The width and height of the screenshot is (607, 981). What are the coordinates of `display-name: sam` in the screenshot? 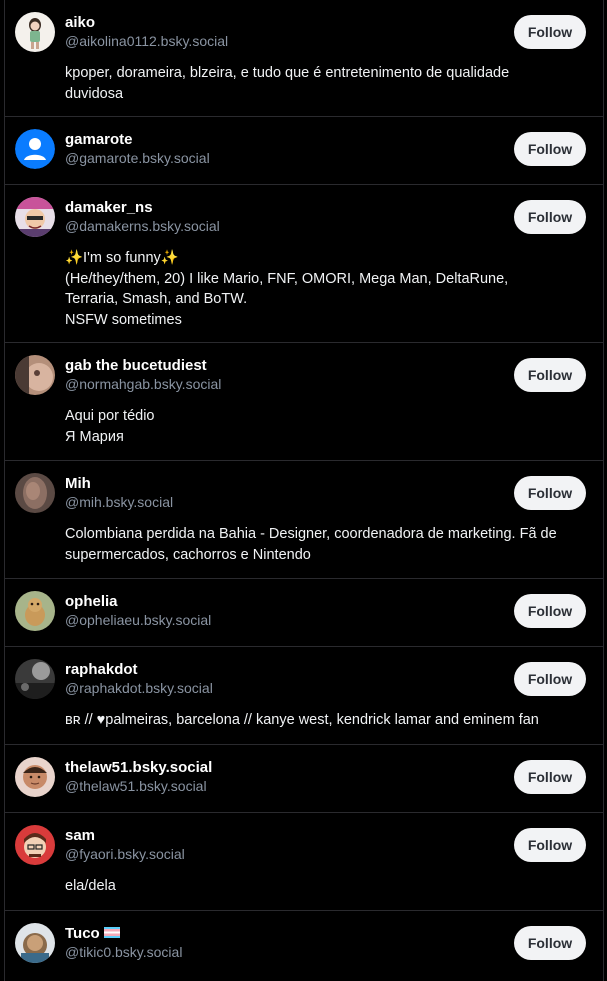 It's located at (279, 836).